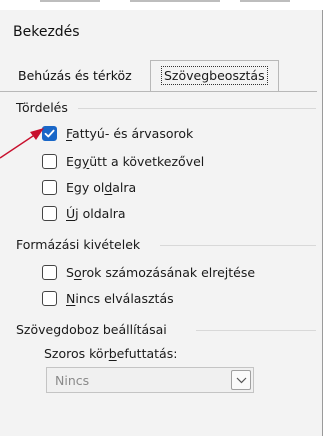  I want to click on tab-indents-spacing: Behúzás és térköz, so click(75, 75).